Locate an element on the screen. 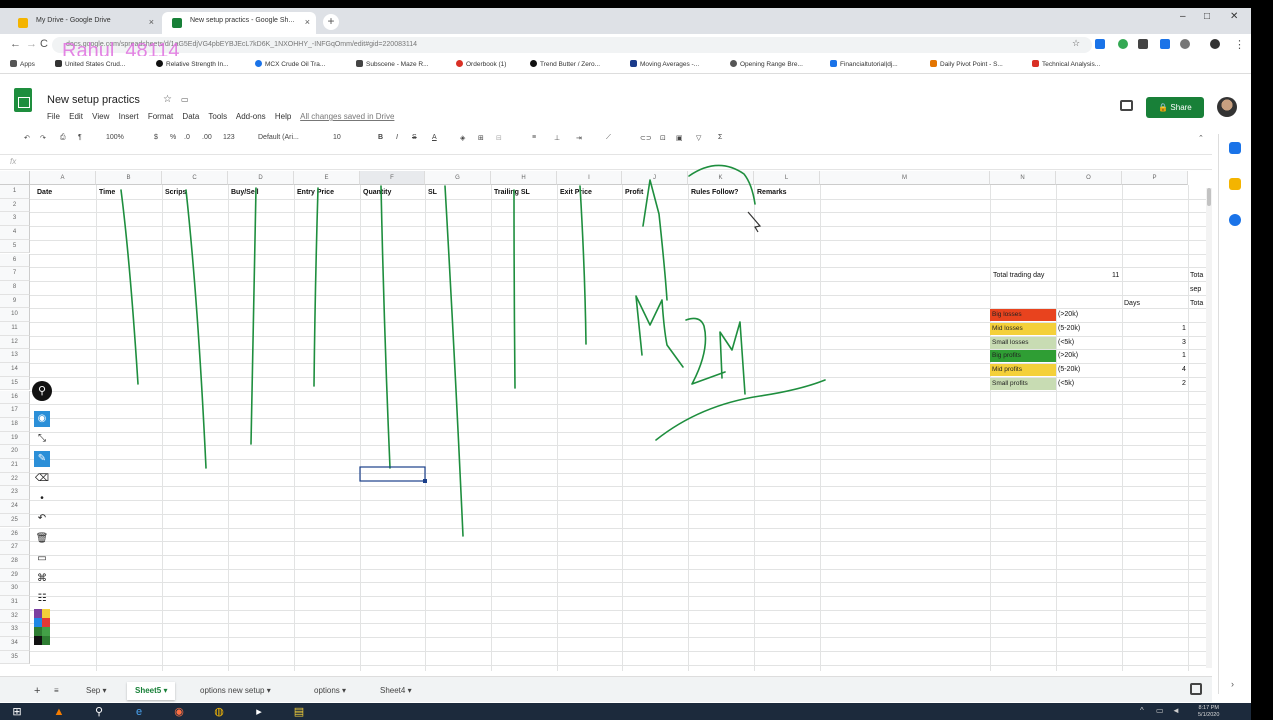 The width and height of the screenshot is (1273, 720). browser-tab-drive: My Drive - Google Drive × is located at coordinates (84, 23).